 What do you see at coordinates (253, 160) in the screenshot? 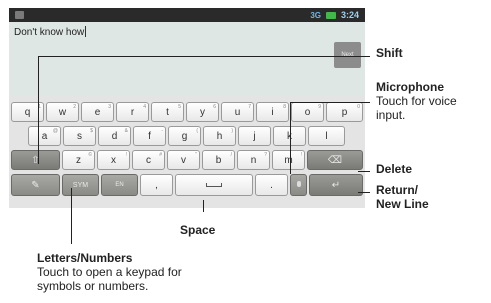
I see `key-n: n?` at bounding box center [253, 160].